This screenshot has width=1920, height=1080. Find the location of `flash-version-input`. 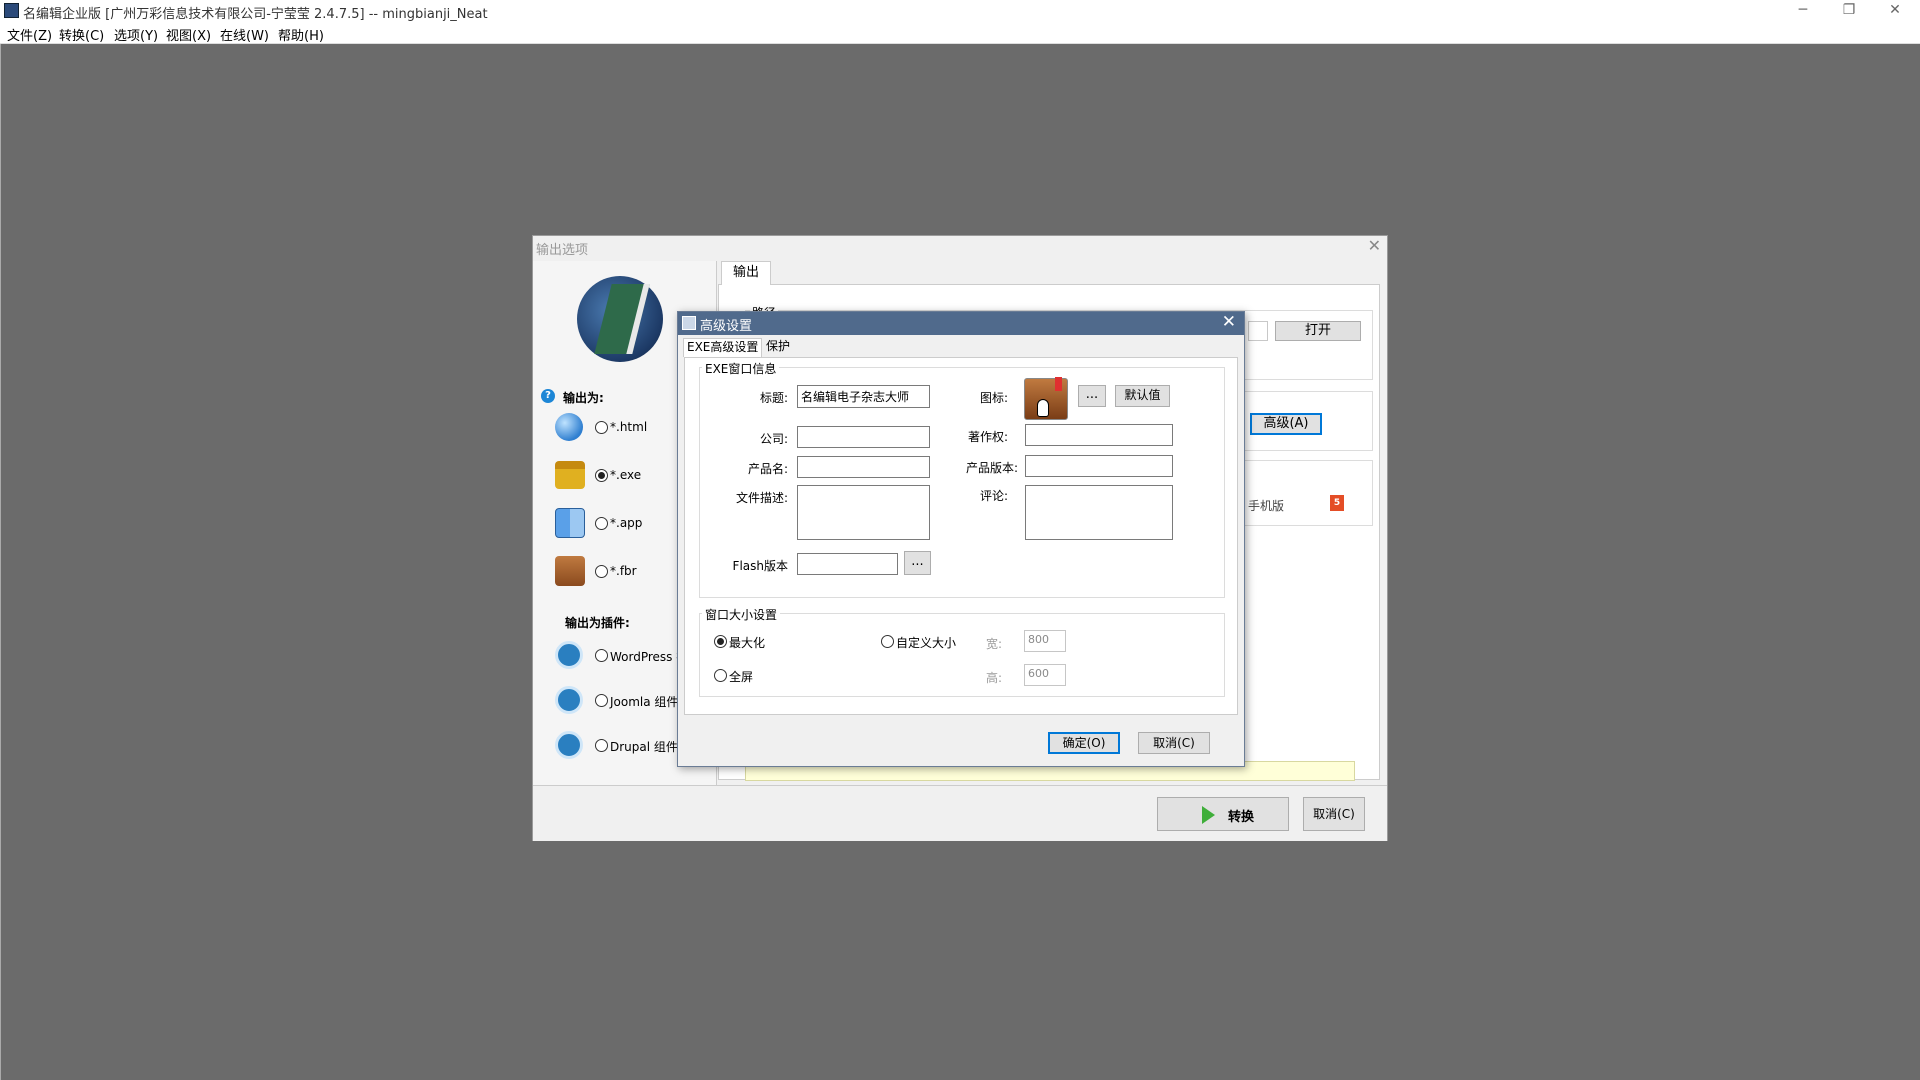

flash-version-input is located at coordinates (847, 564).